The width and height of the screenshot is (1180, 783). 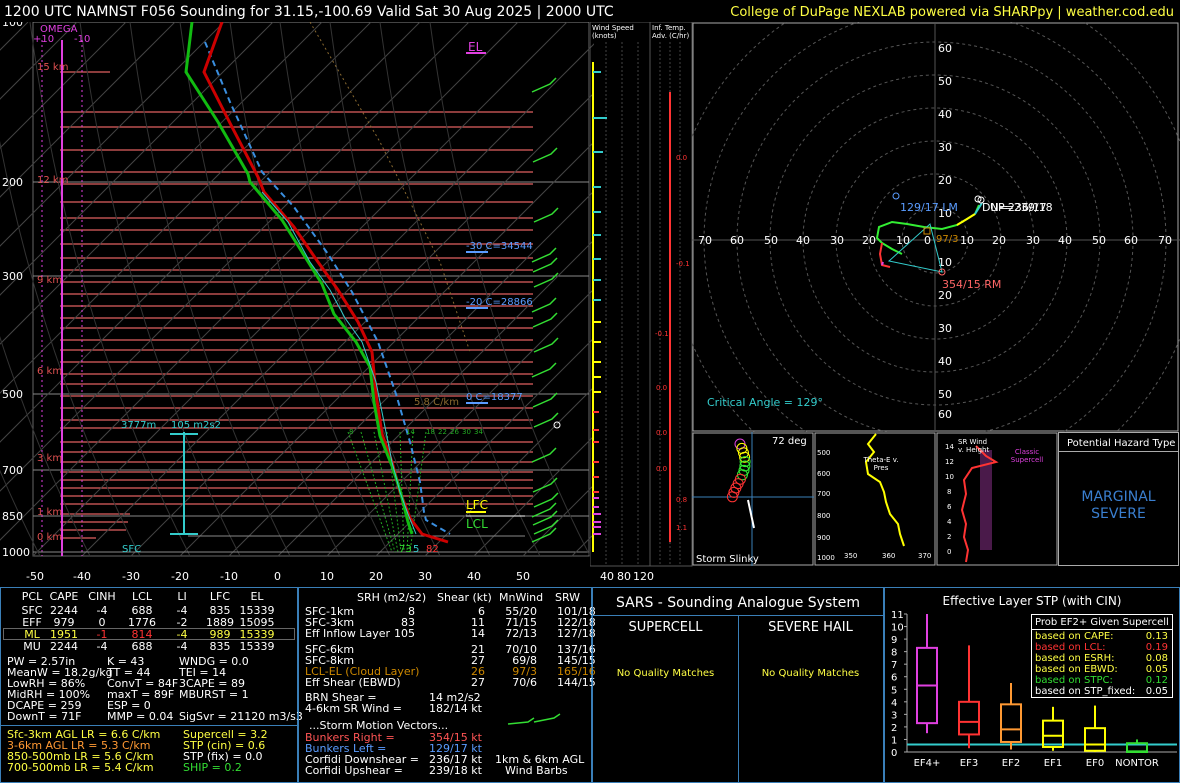 I want to click on theta-x-label: 360, so click(x=888, y=556).